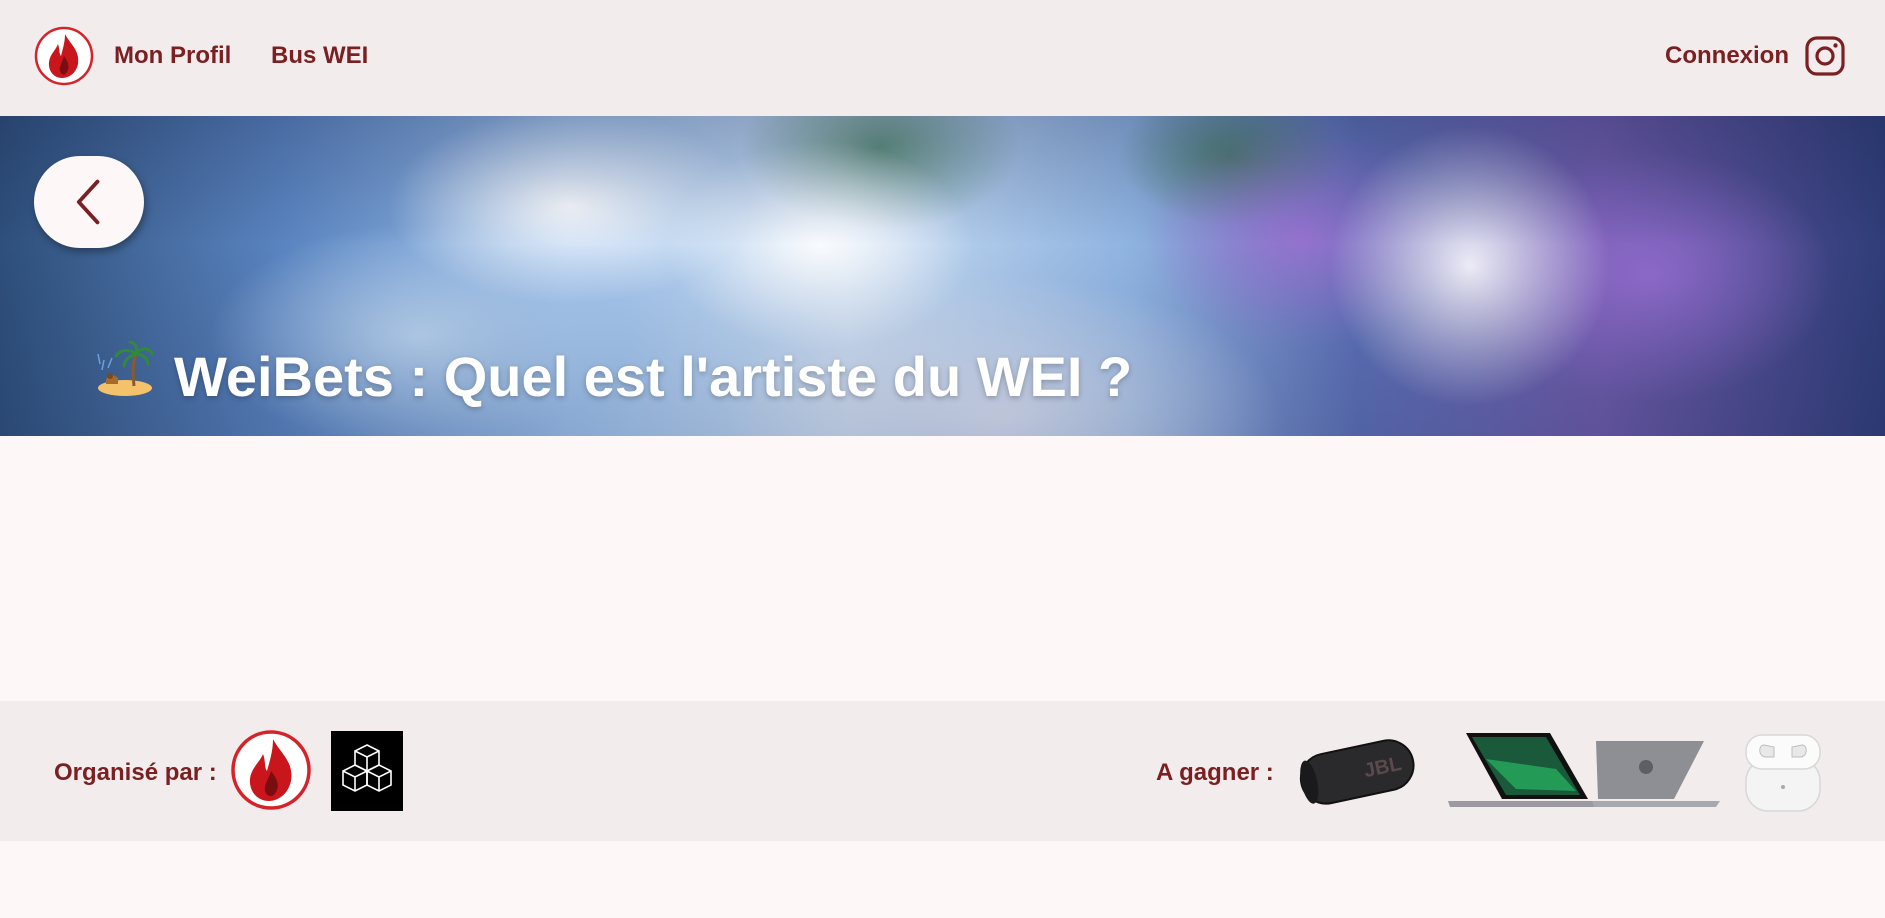  I want to click on earbuds-prize-image, so click(1783, 772).